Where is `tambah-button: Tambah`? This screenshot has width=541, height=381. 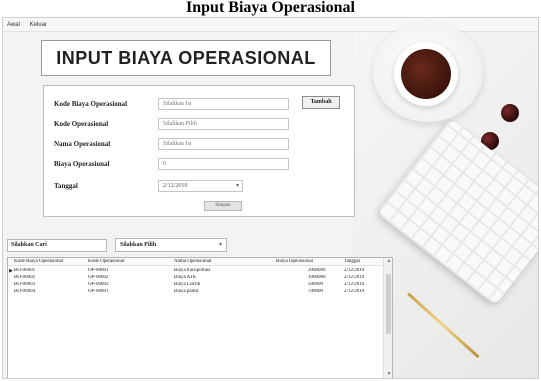
tambah-button: Tambah is located at coordinates (321, 102).